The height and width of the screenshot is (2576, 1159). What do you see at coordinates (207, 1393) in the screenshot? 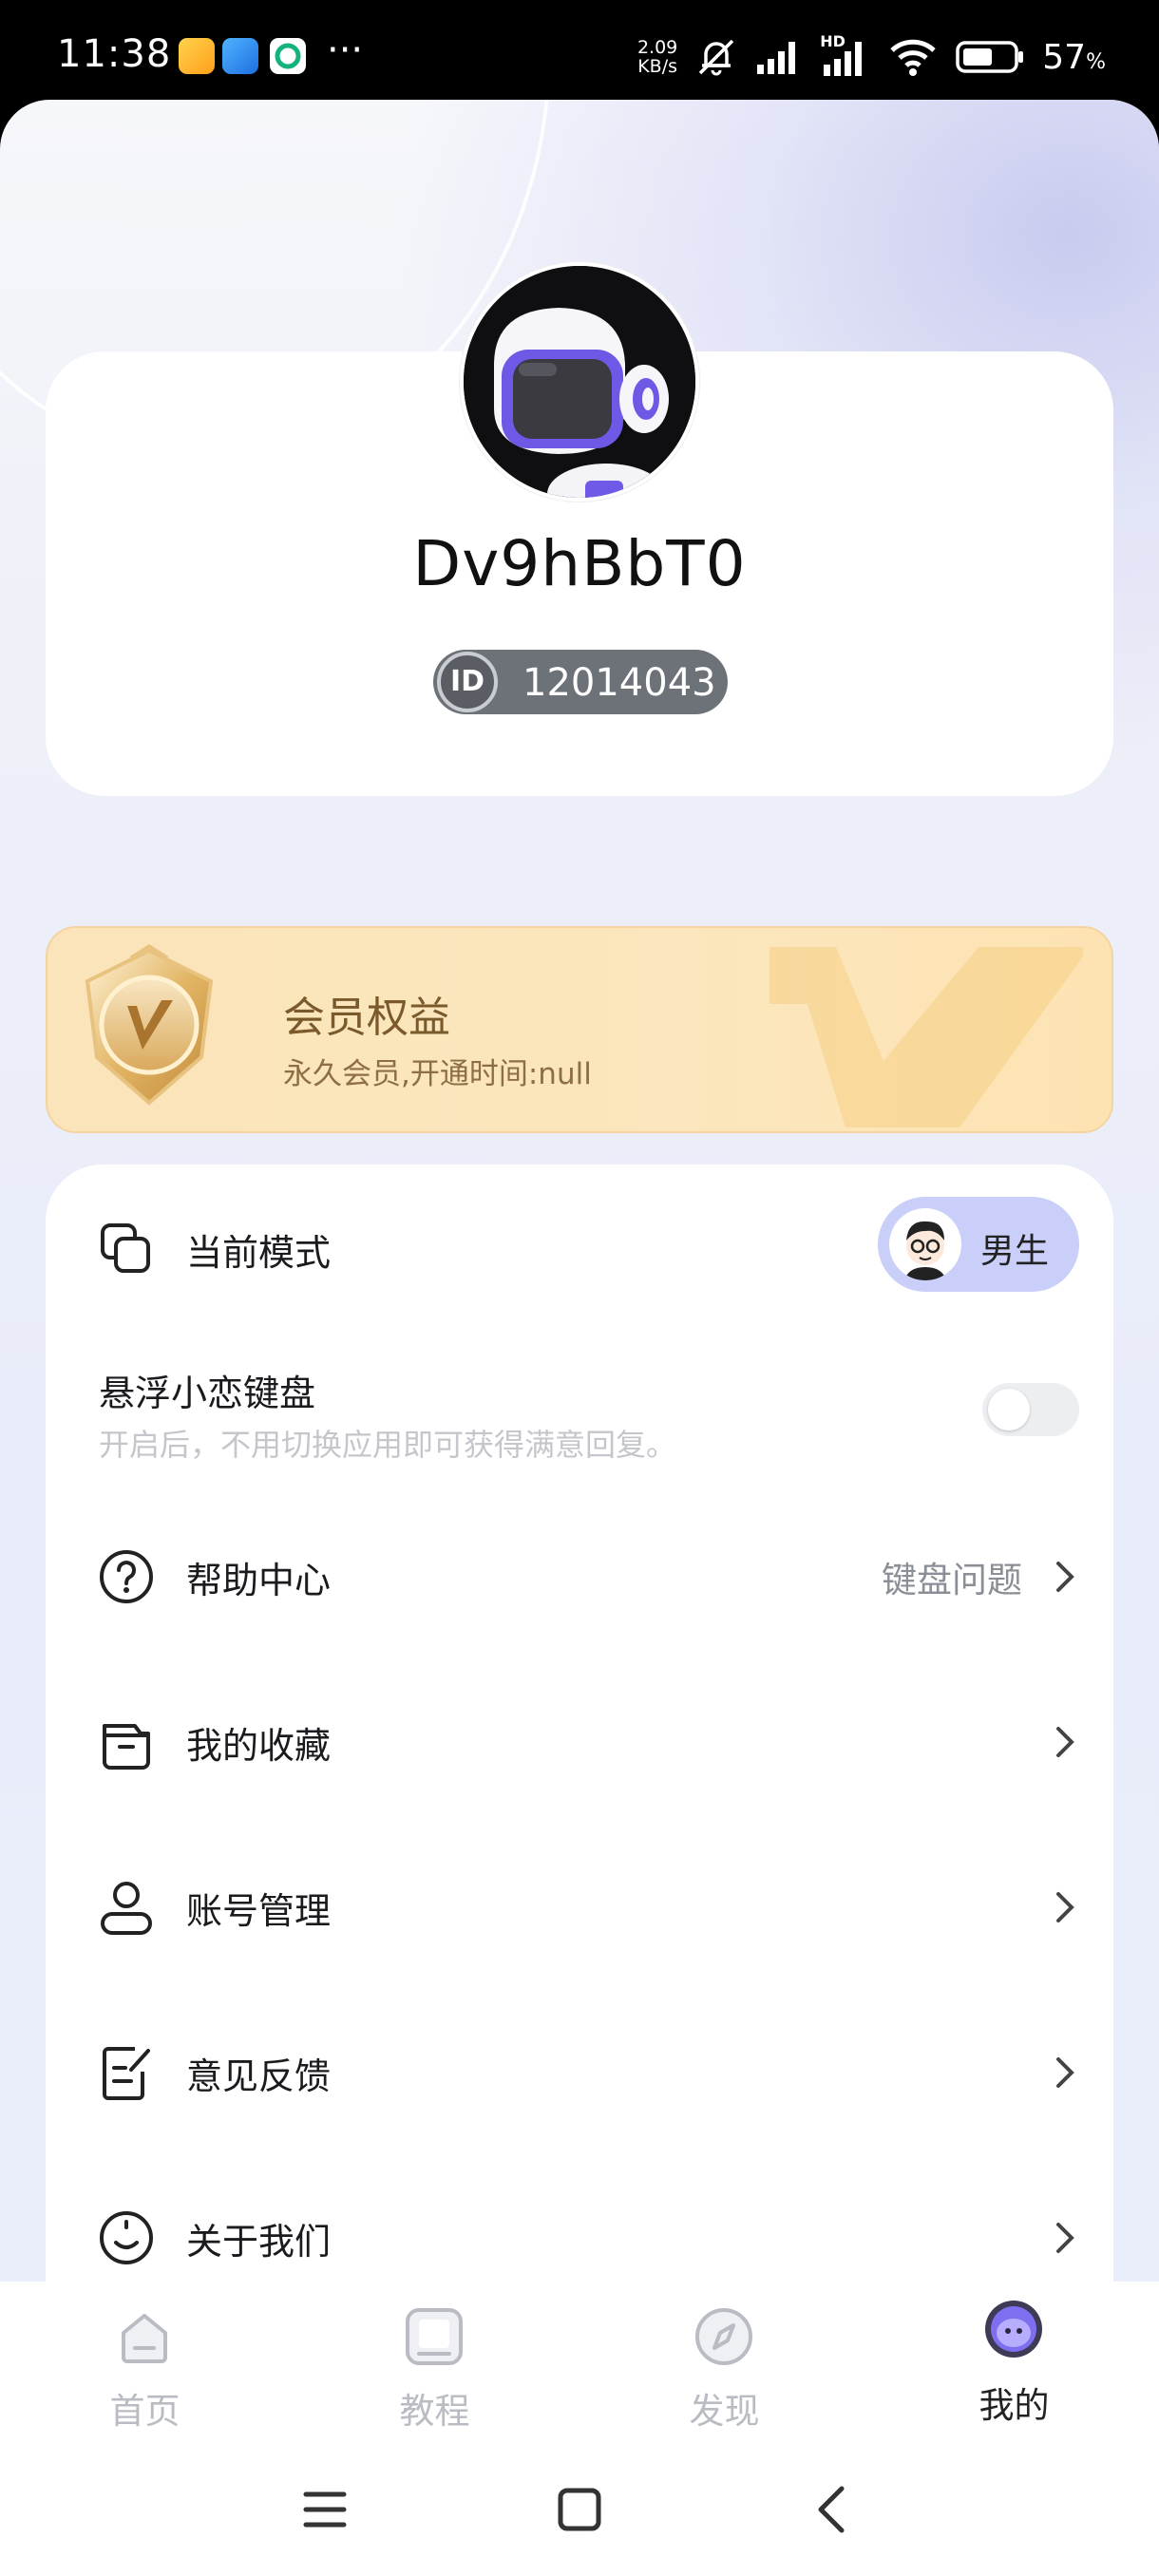
I see `float-keyboard-label: 悬浮小恋键盘` at bounding box center [207, 1393].